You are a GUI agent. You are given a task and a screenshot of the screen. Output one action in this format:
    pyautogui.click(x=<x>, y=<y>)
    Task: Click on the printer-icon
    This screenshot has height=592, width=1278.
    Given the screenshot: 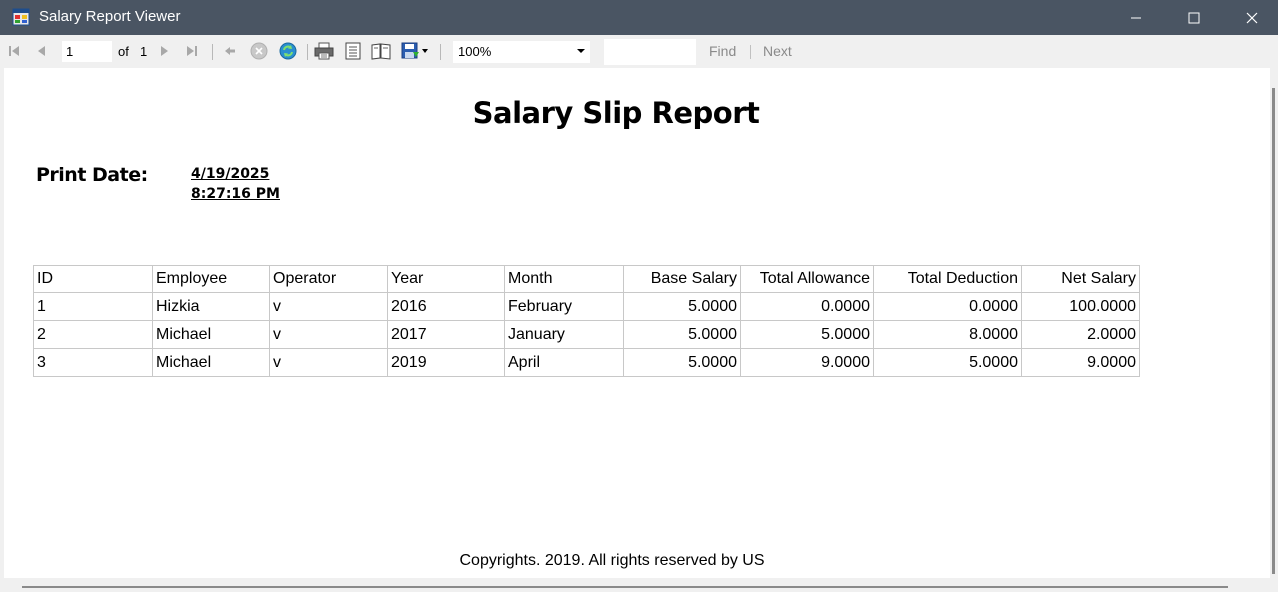 What is the action you would take?
    pyautogui.click(x=324, y=51)
    